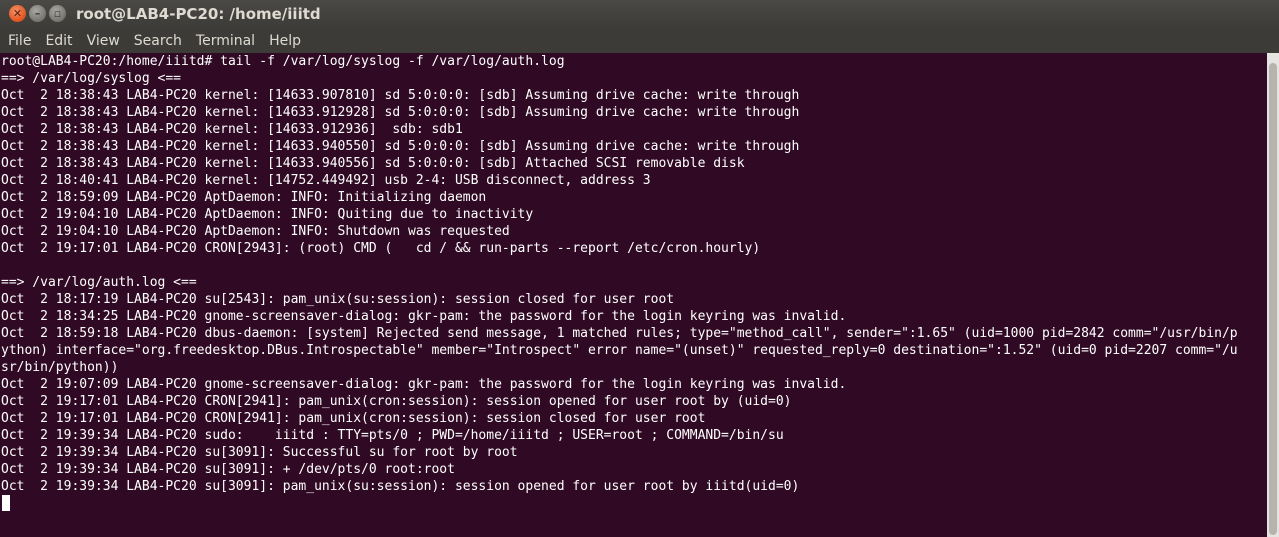 The width and height of the screenshot is (1279, 537). What do you see at coordinates (6, 503) in the screenshot?
I see `text-cursor` at bounding box center [6, 503].